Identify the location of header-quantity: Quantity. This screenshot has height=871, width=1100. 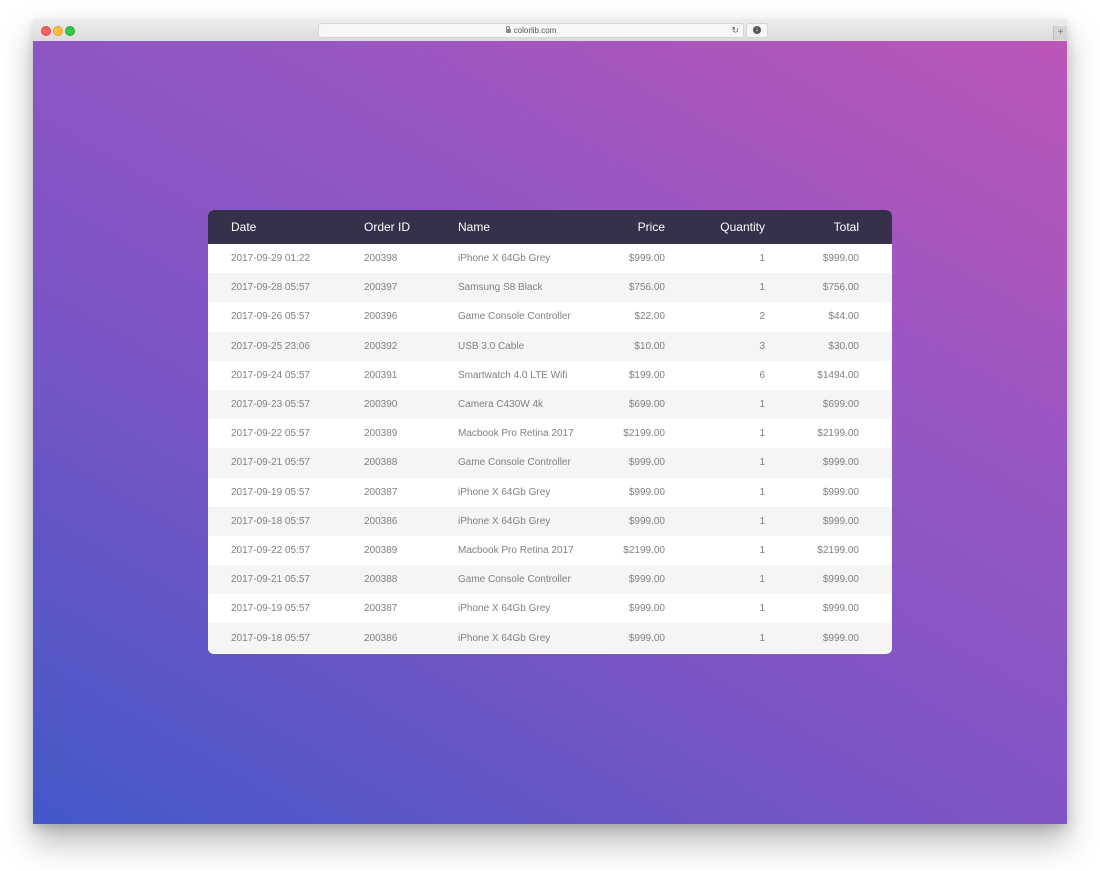
(742, 227).